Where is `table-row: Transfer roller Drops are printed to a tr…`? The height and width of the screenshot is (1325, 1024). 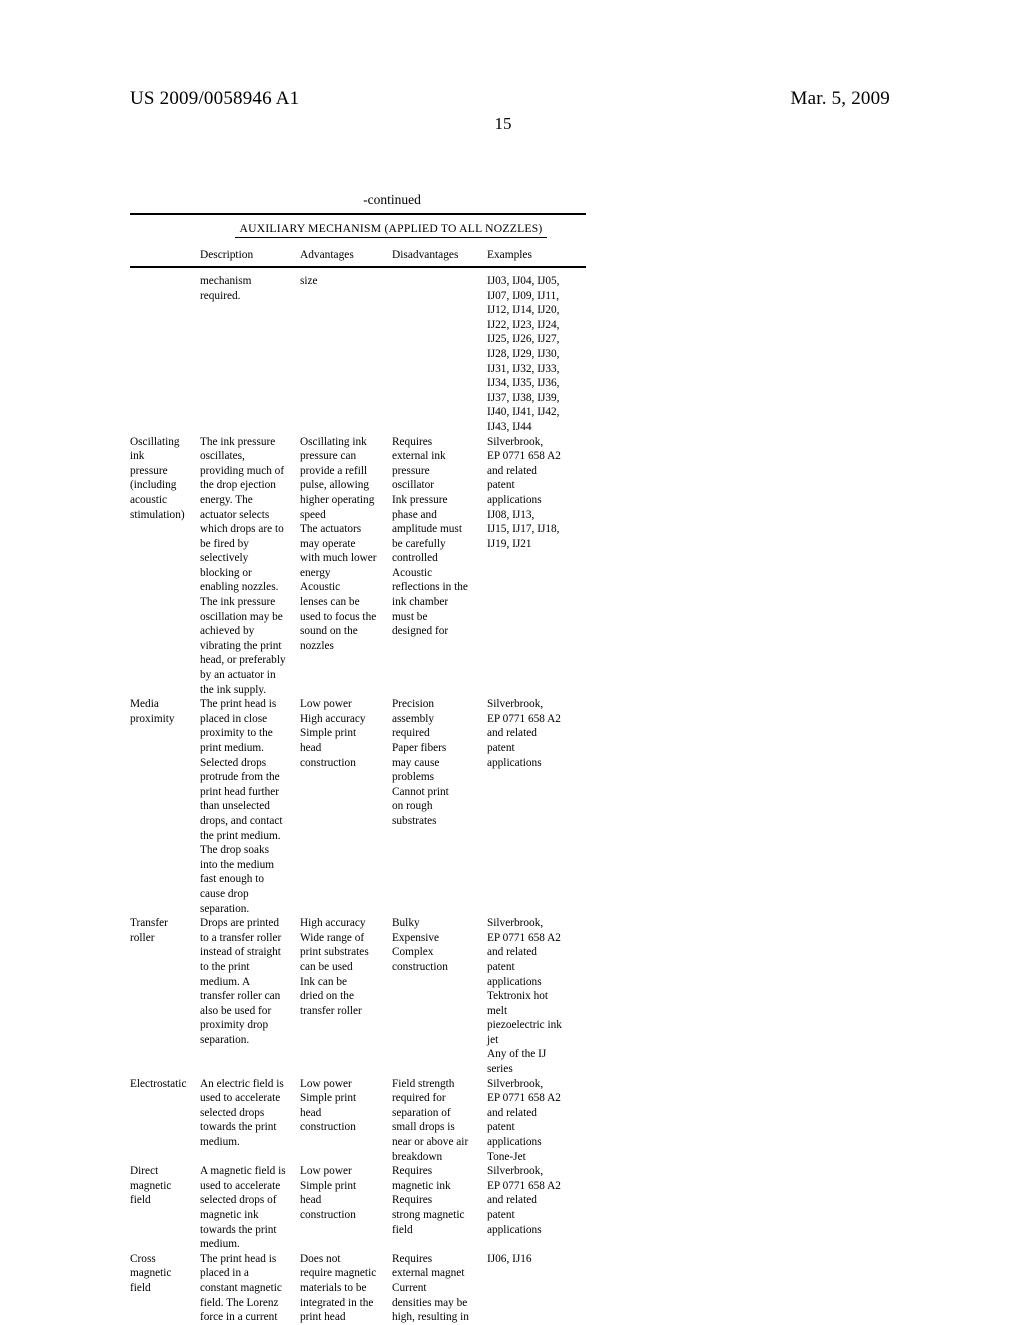 table-row: Transfer roller Drops are printed to a tr… is located at coordinates (358, 996).